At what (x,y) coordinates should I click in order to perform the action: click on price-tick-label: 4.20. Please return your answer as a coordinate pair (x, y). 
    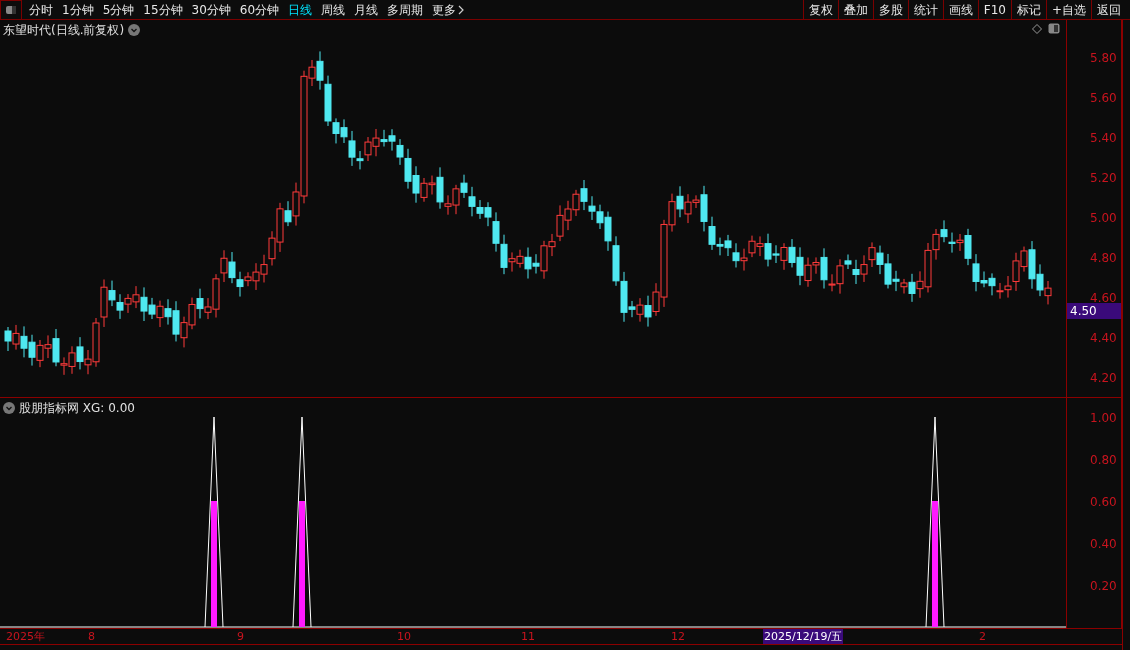
    Looking at the image, I should click on (1103, 378).